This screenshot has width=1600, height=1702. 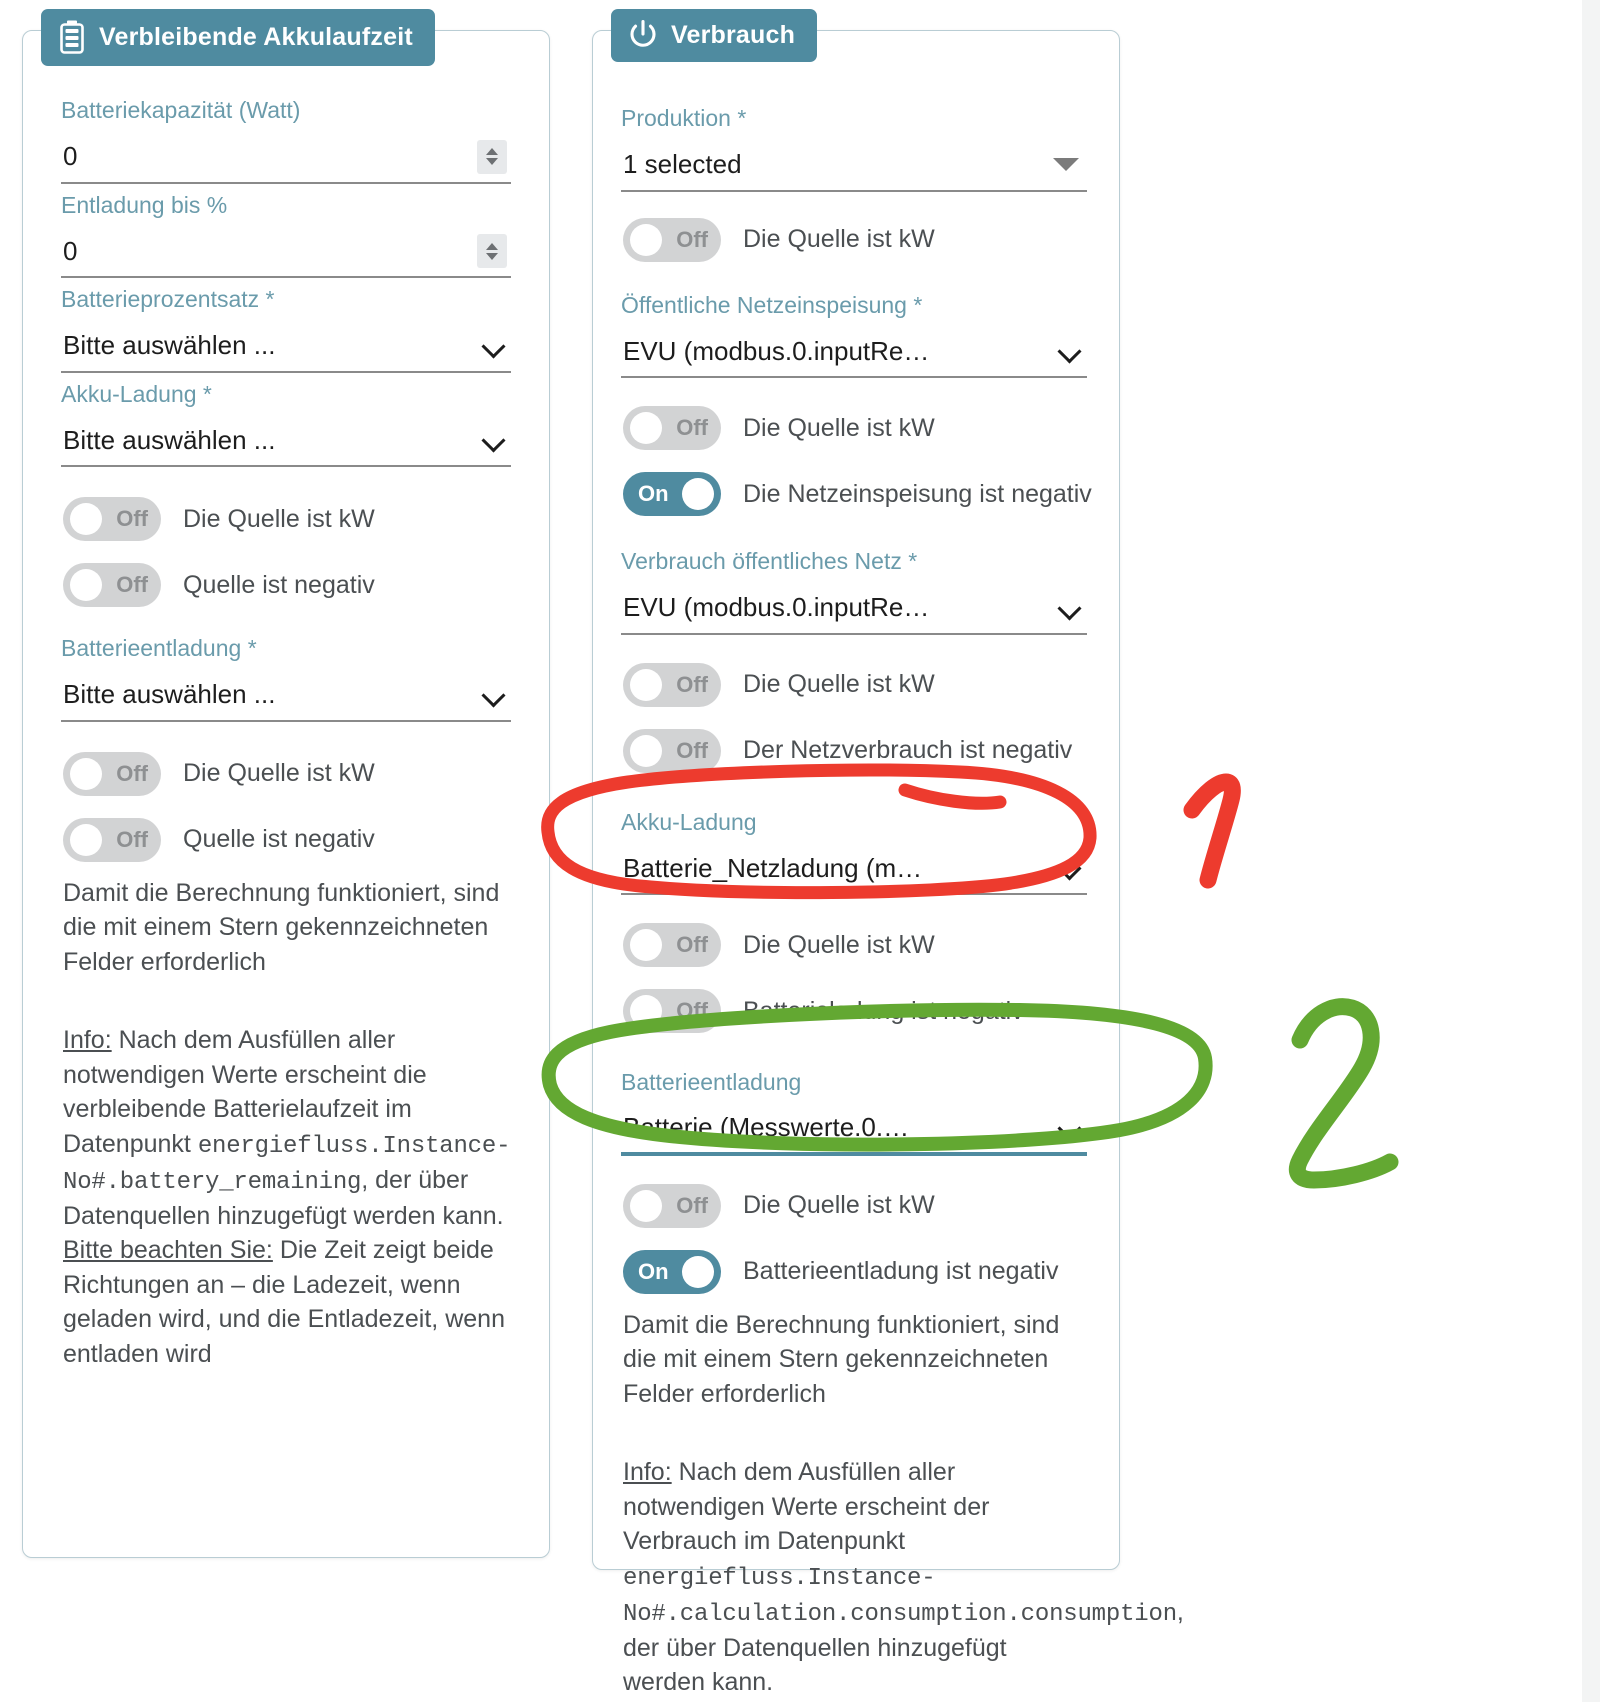 I want to click on toggle-label: Batterieladung ist negativ, so click(x=883, y=1010).